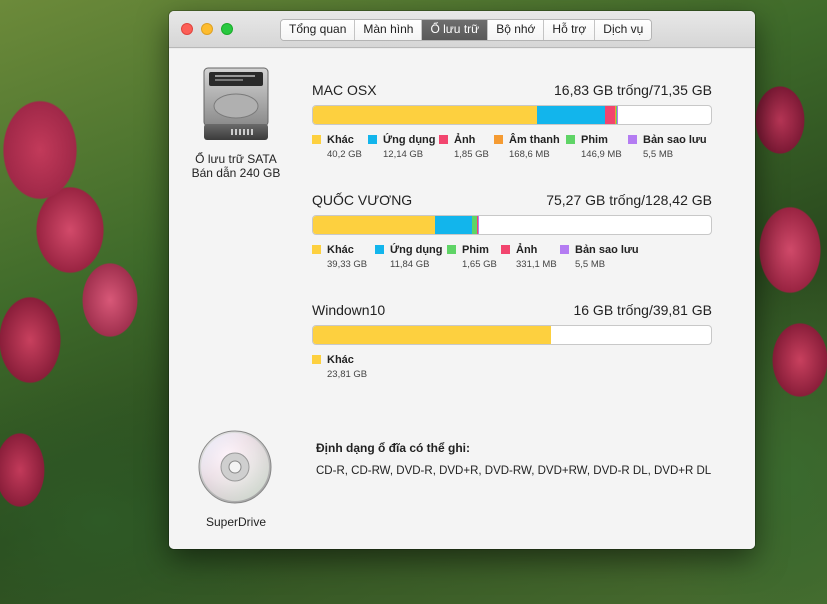 The image size is (827, 604). I want to click on volume-capacity: 16,83 GB trống/71,35 GB, so click(633, 90).